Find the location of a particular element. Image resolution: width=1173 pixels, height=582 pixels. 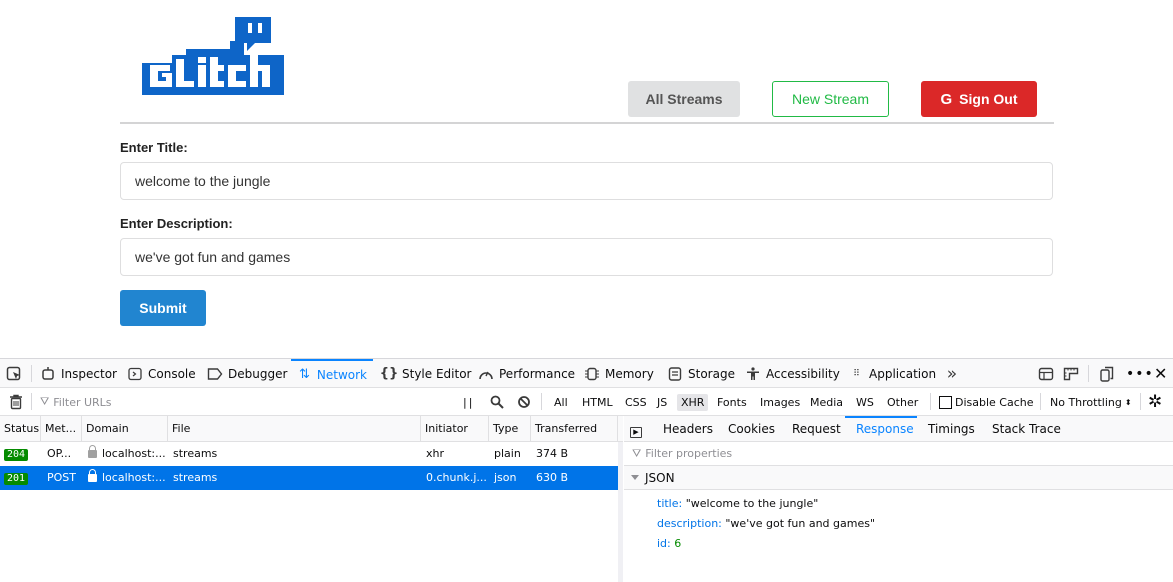

json-section-label: JSON is located at coordinates (660, 477).